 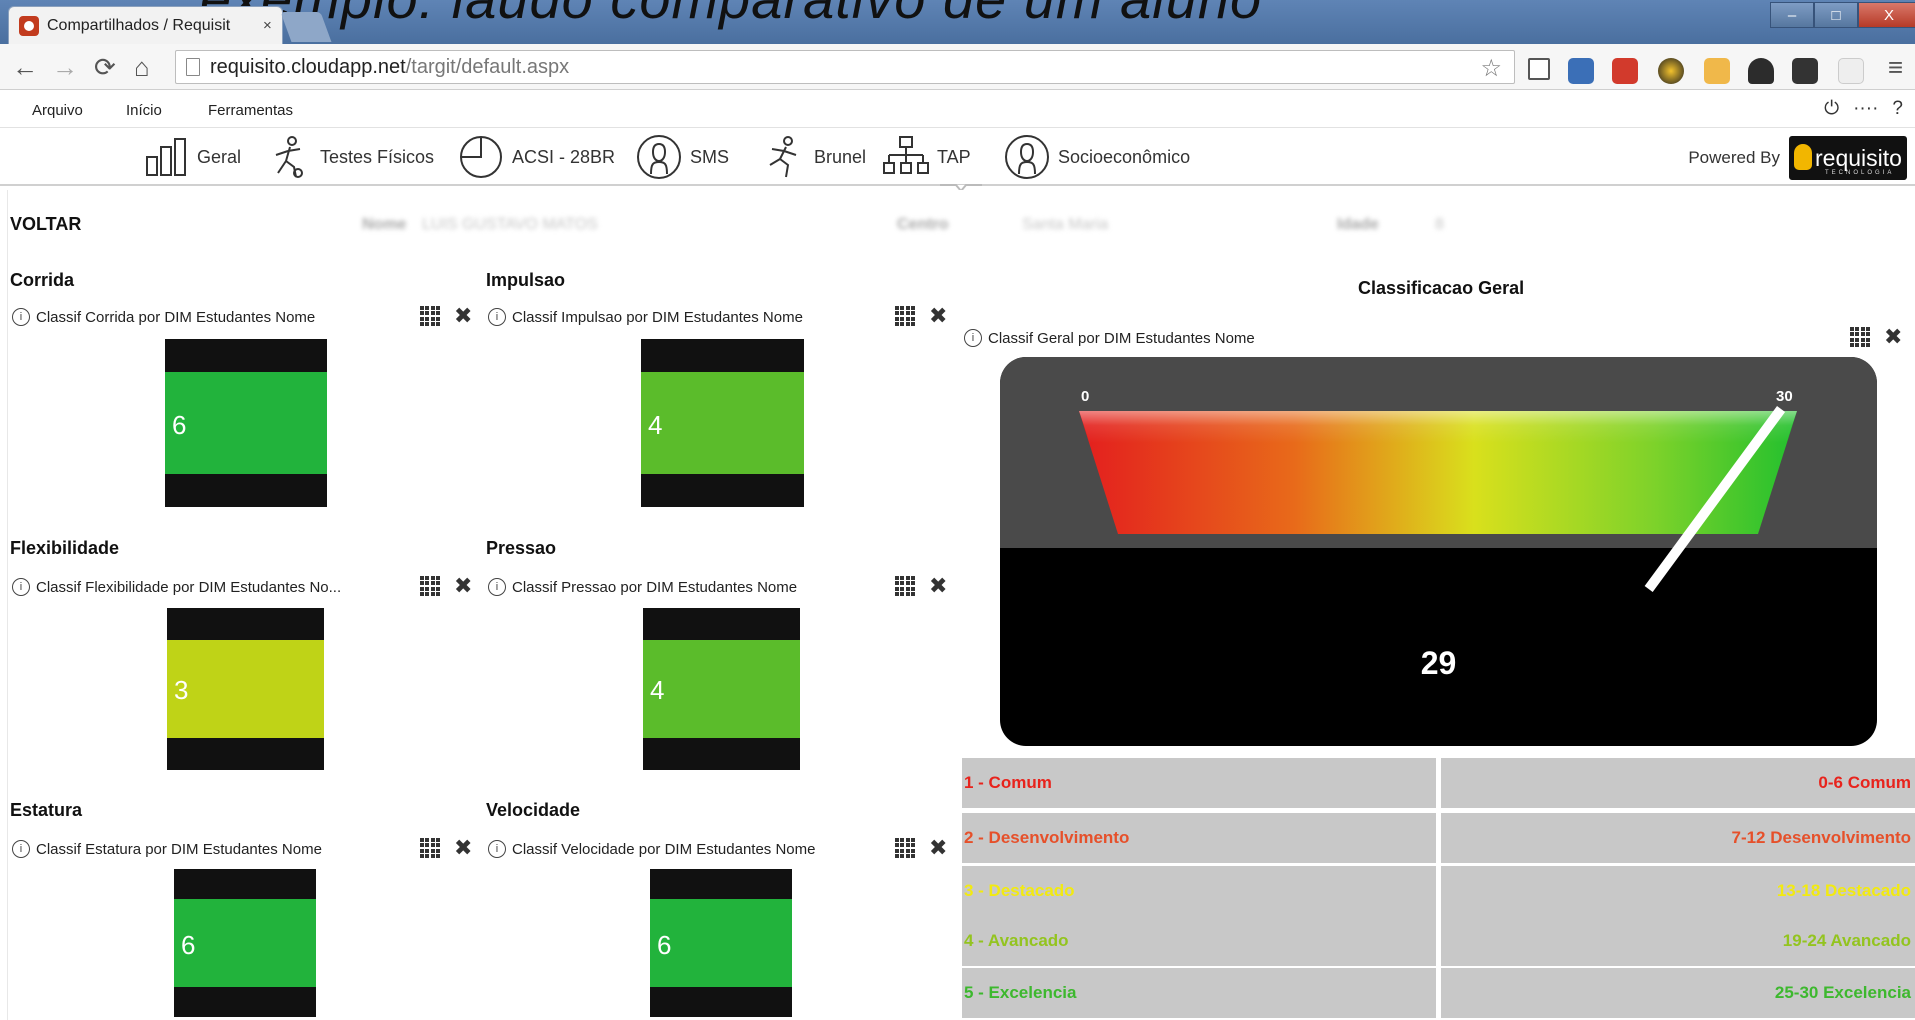 I want to click on maximize-button: □, so click(x=1836, y=15).